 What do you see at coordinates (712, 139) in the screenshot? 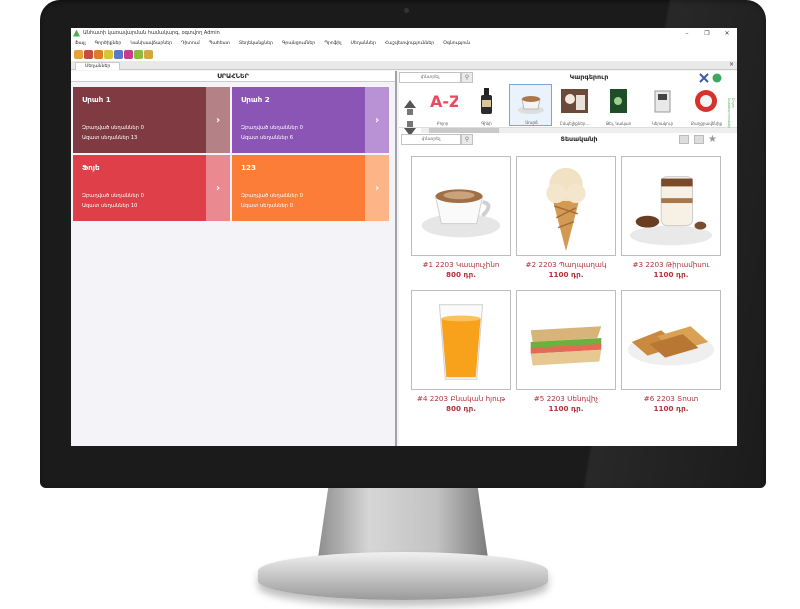
I see `favorite-star-icon: ★` at bounding box center [712, 139].